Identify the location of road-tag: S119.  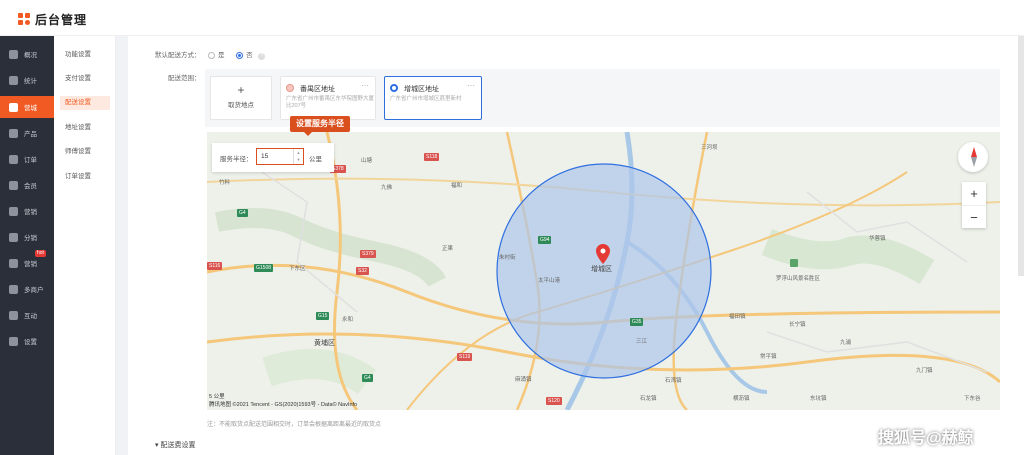
(465, 357).